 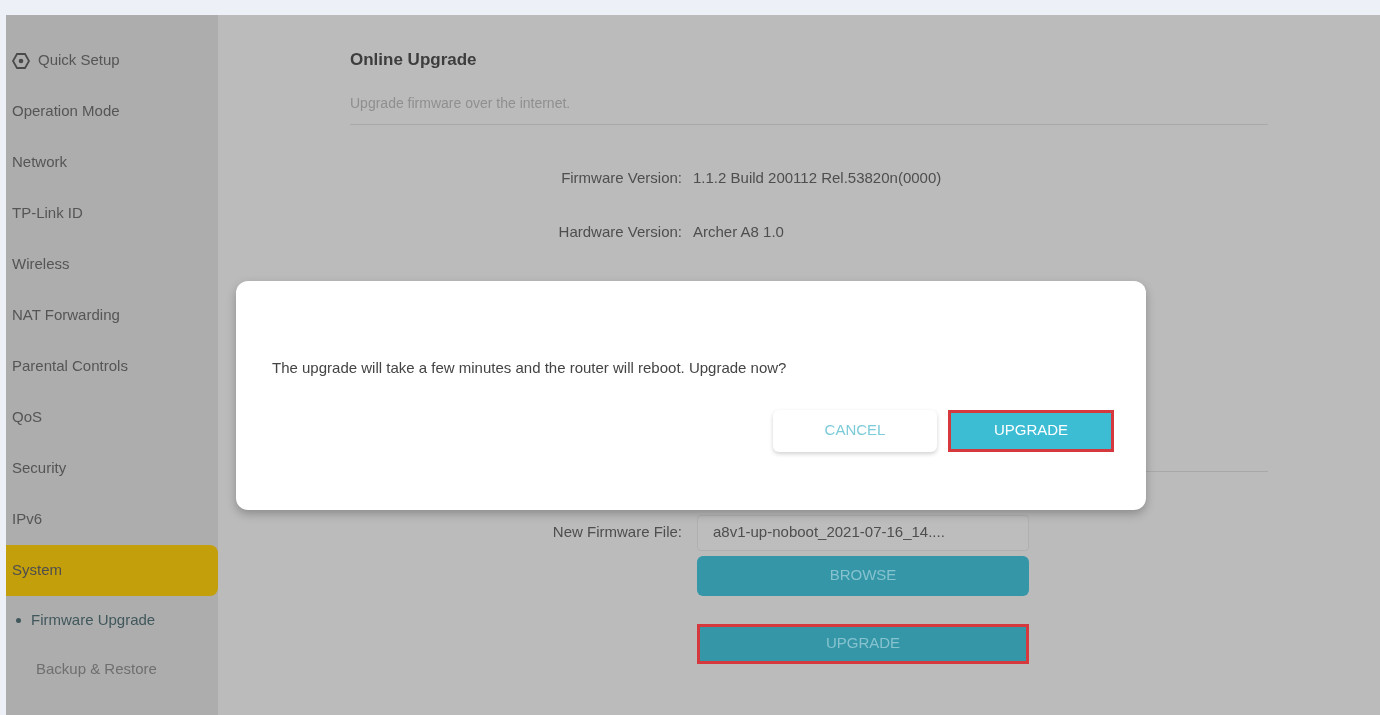 What do you see at coordinates (112, 570) in the screenshot?
I see `sidebar-item: System` at bounding box center [112, 570].